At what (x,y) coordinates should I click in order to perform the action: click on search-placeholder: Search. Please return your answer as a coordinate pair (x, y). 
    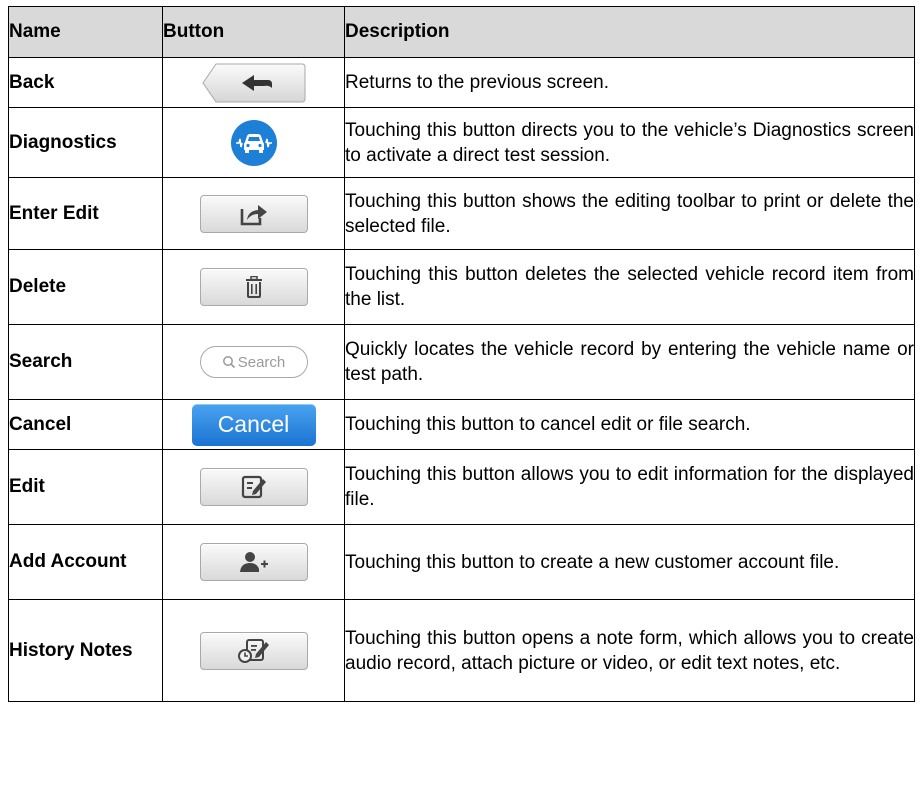
    Looking at the image, I should click on (261, 362).